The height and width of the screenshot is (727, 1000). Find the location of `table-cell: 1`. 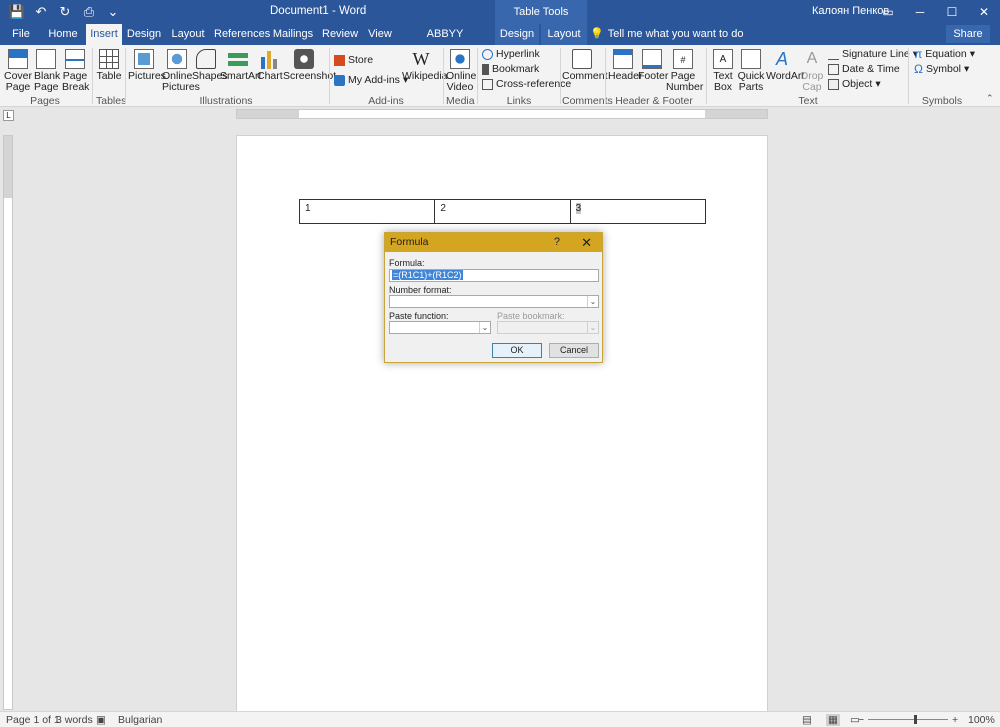

table-cell: 1 is located at coordinates (368, 211).